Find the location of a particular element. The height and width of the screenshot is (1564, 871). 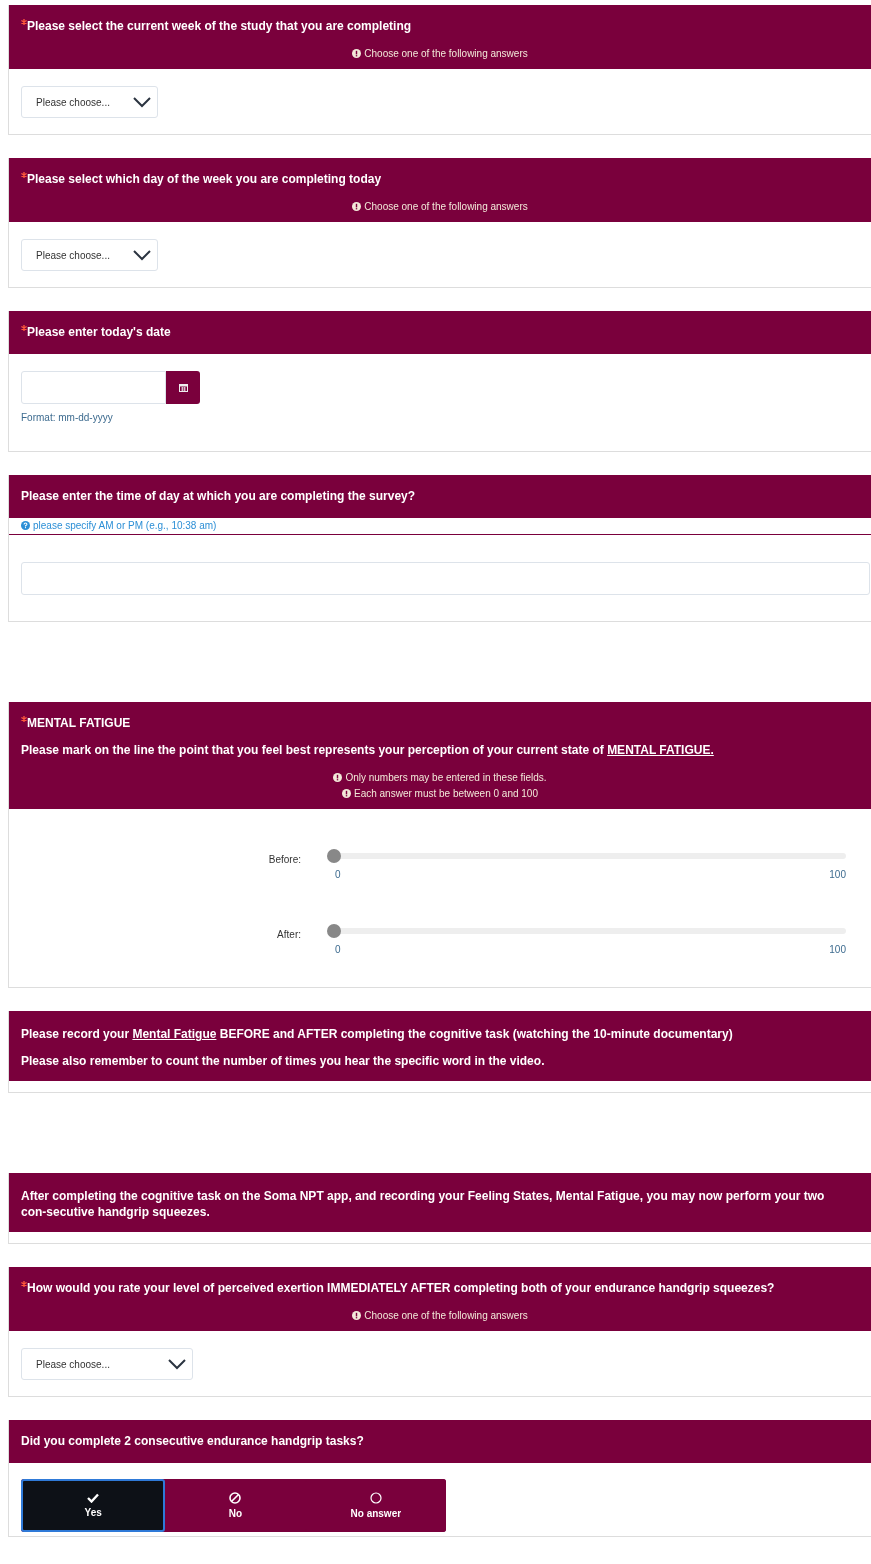

question-text: Please mark on the line the point that you feel best represents your perception of your current state of MENTAL FATIGUE. is located at coordinates (368, 750).